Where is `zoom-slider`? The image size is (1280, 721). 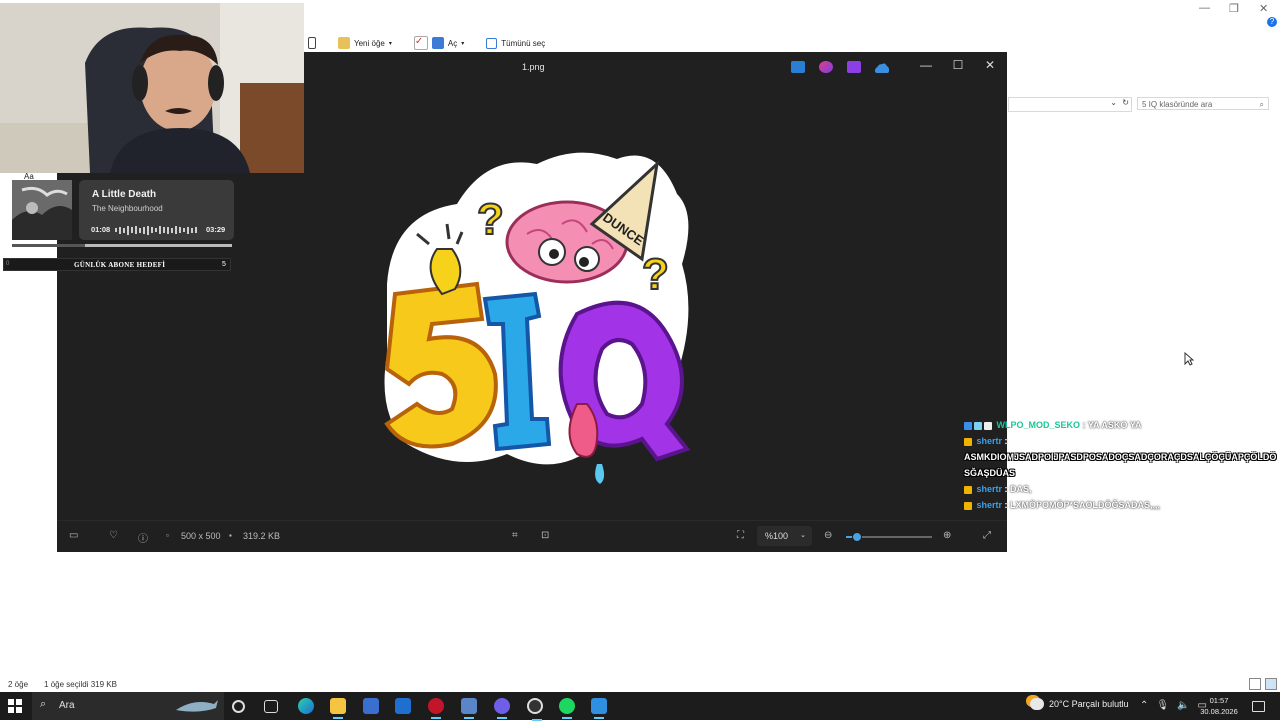
zoom-slider is located at coordinates (889, 537).